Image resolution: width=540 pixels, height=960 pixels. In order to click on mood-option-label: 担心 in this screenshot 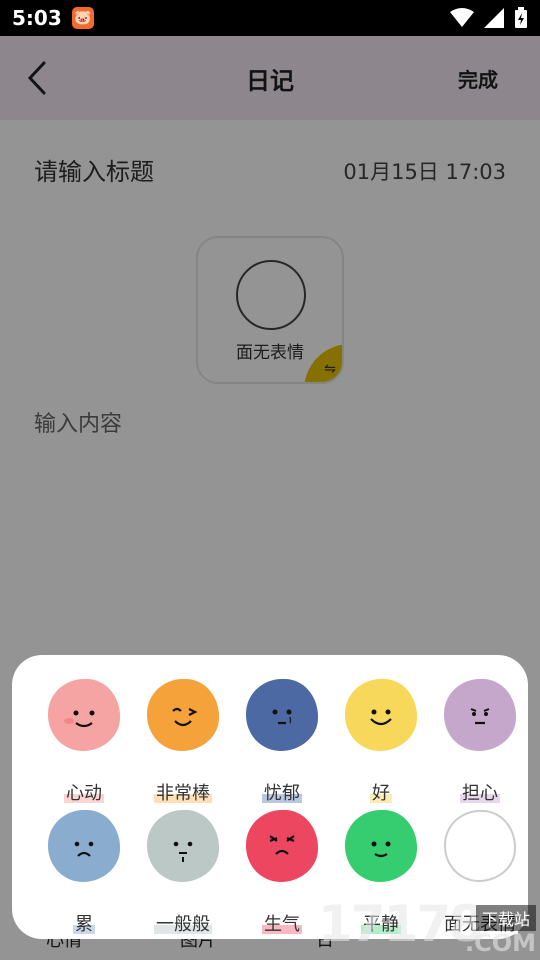, I will do `click(480, 793)`.